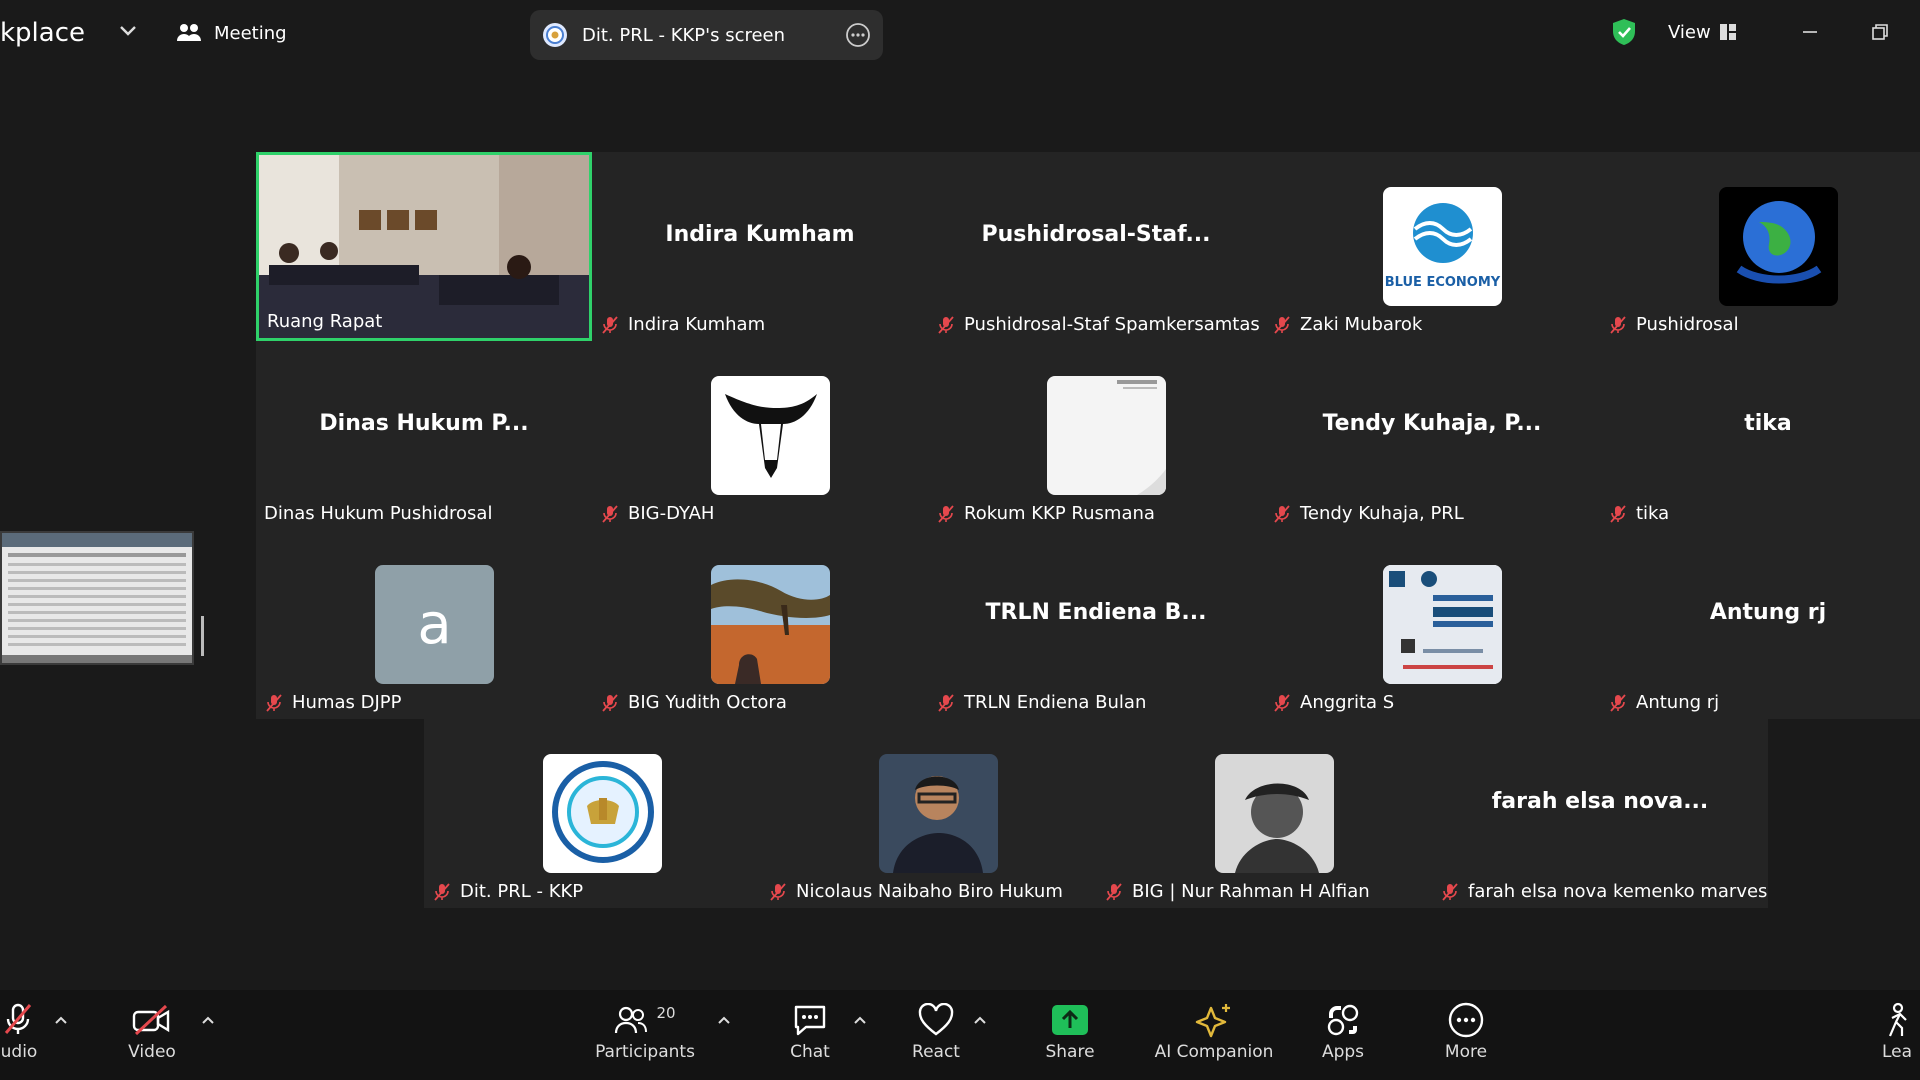 This screenshot has width=1920, height=1080. I want to click on chat-label: Chat, so click(810, 1052).